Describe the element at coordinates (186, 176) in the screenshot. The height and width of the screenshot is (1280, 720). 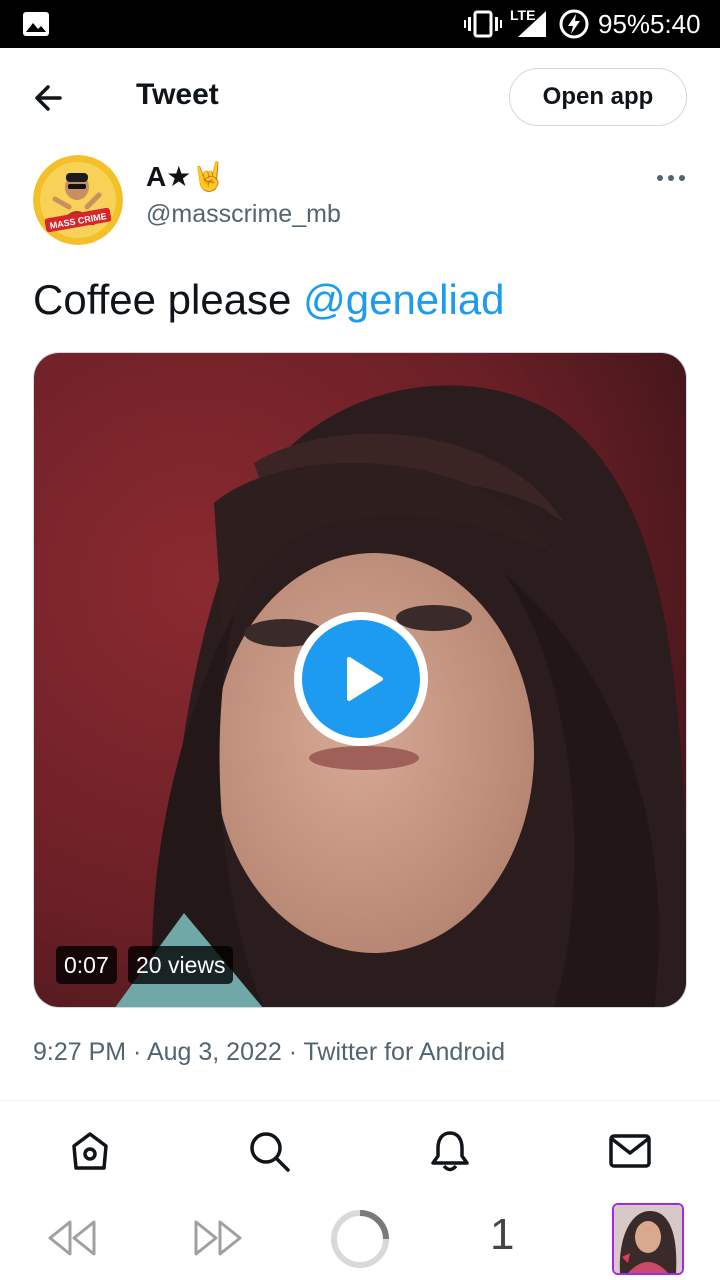
I see `display-name: A★🤘` at that location.